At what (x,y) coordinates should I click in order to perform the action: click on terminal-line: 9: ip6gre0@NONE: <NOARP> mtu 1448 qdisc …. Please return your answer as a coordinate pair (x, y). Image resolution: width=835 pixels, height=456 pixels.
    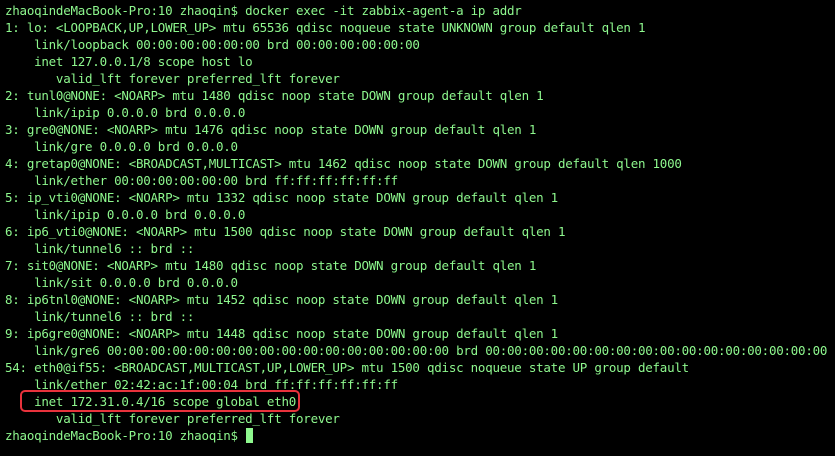
    Looking at the image, I should click on (281, 333).